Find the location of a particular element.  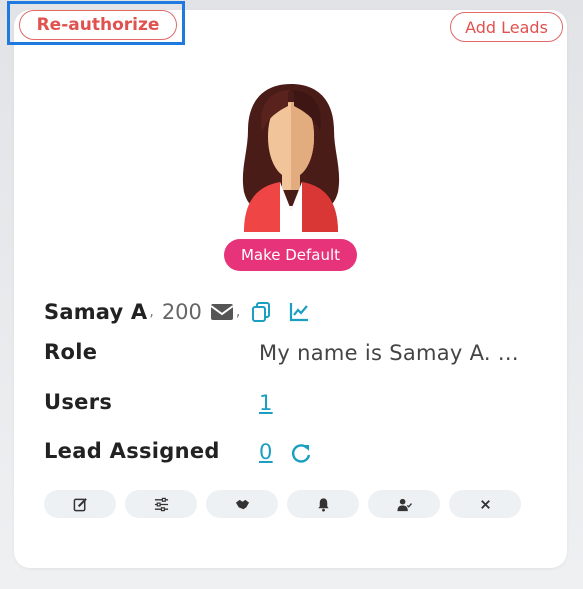

remove-button is located at coordinates (485, 504).